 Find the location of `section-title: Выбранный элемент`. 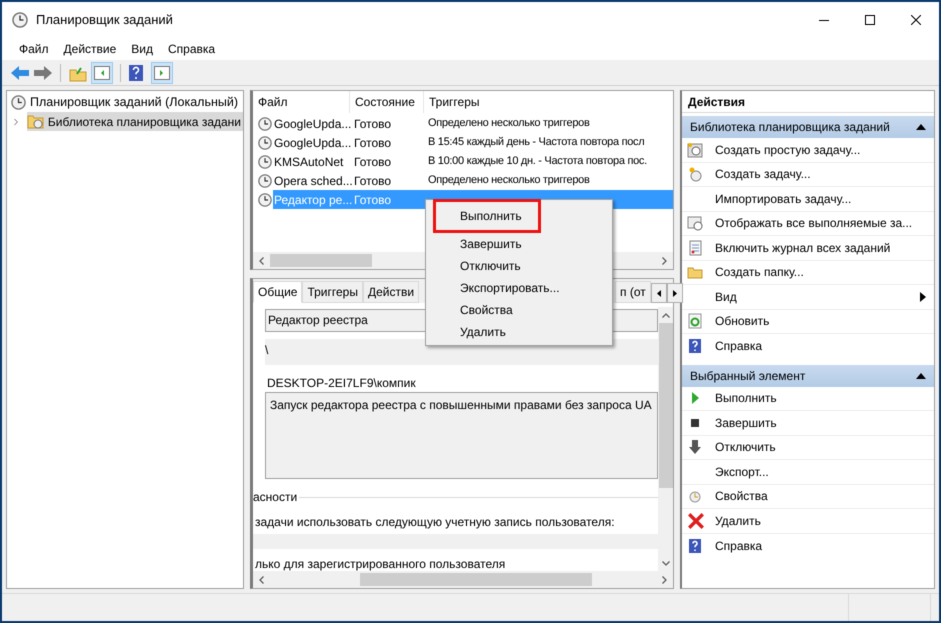

section-title: Выбранный элемент is located at coordinates (748, 376).